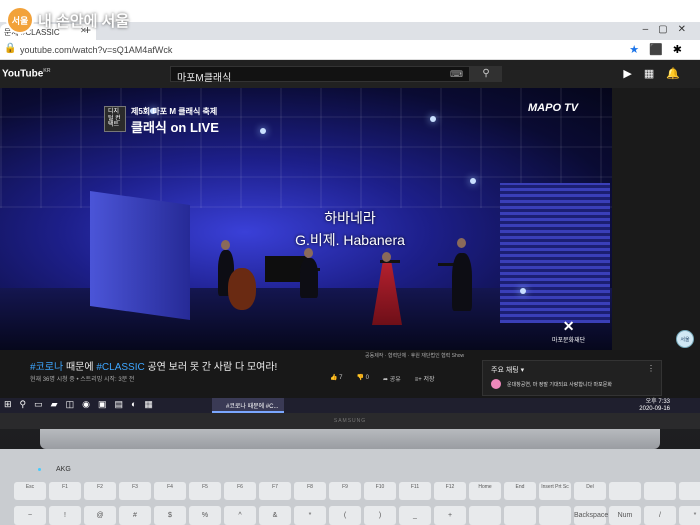 Image resolution: width=700 pixels, height=525 pixels. I want to click on org-logo: ✕ 마포문화재단, so click(568, 331).